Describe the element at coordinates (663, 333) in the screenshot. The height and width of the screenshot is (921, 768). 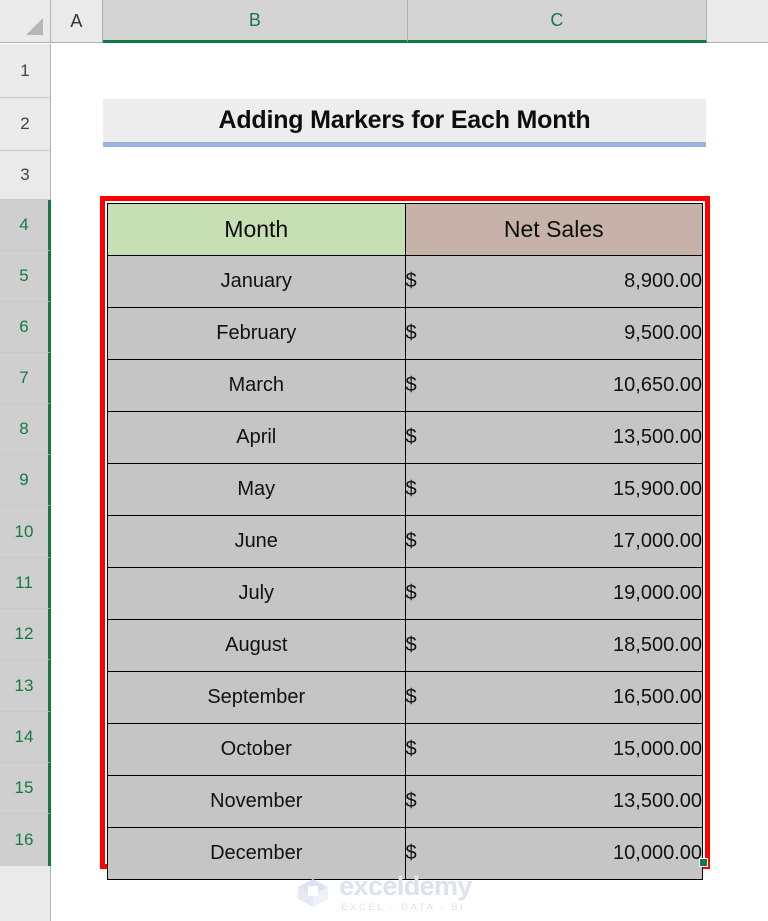
I see `amount-value: 9,500.00` at that location.